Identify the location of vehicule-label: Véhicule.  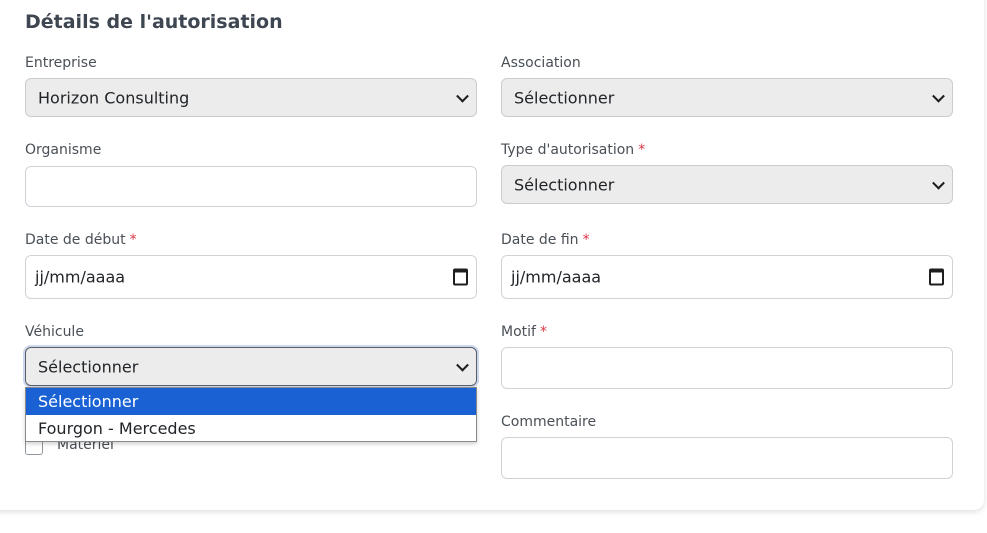
(54, 332).